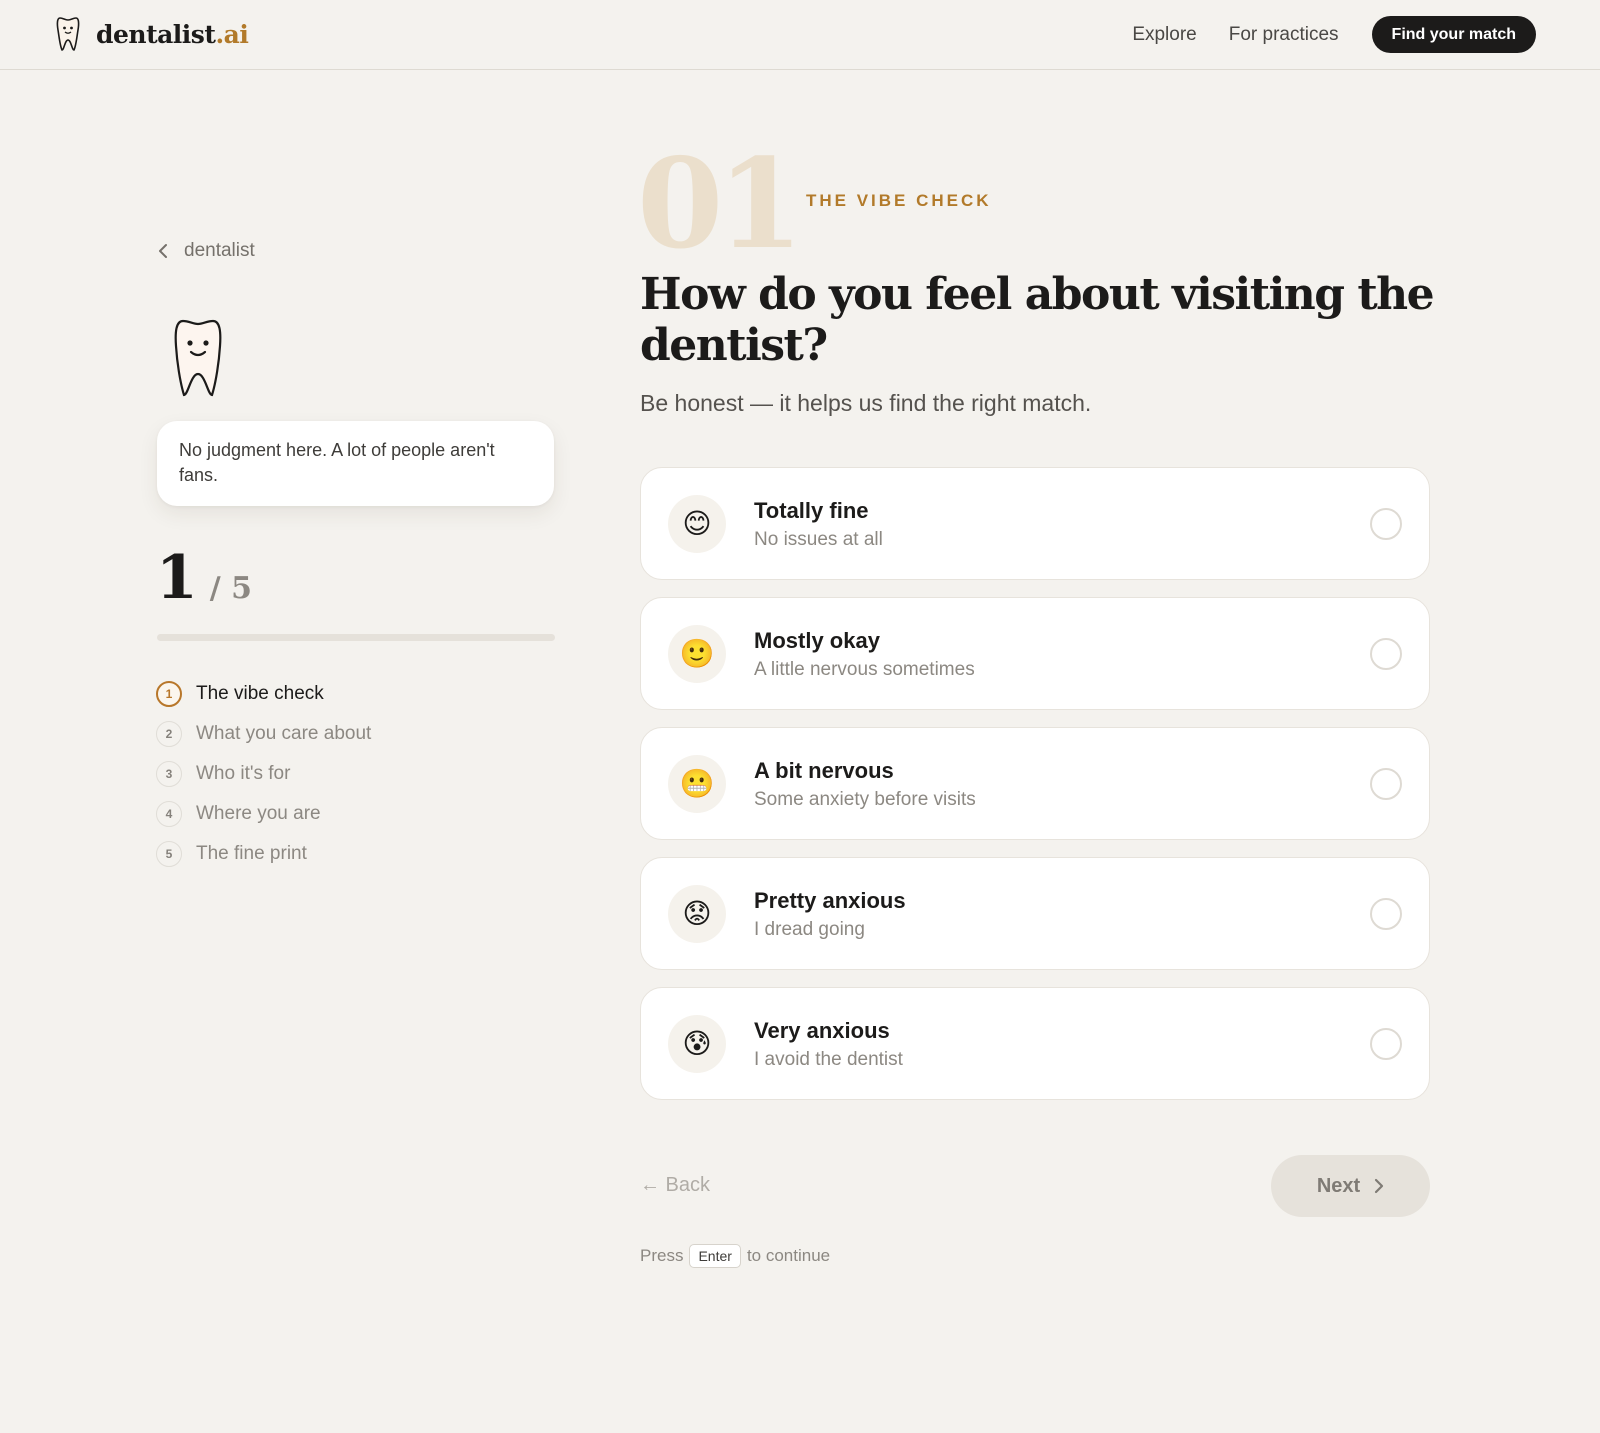 The width and height of the screenshot is (1600, 1433). Describe the element at coordinates (822, 1030) in the screenshot. I see `option-title: Very anxious` at that location.